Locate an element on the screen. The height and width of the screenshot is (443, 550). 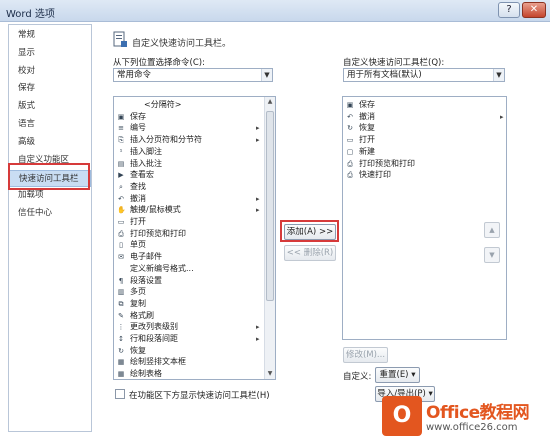
command-label: 复制 is located at coordinates (138, 303).